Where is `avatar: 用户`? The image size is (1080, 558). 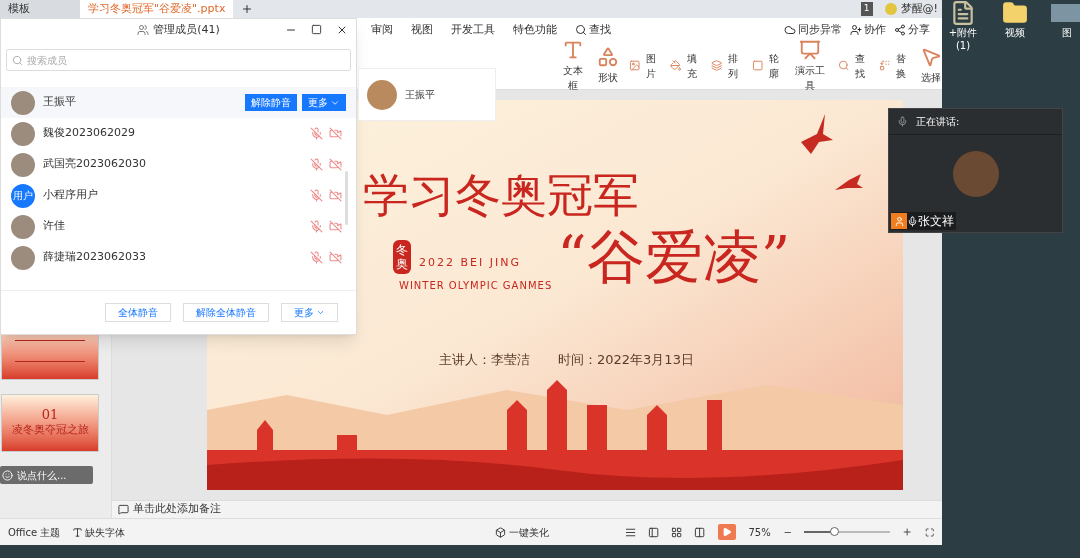
avatar: 用户 is located at coordinates (23, 195).